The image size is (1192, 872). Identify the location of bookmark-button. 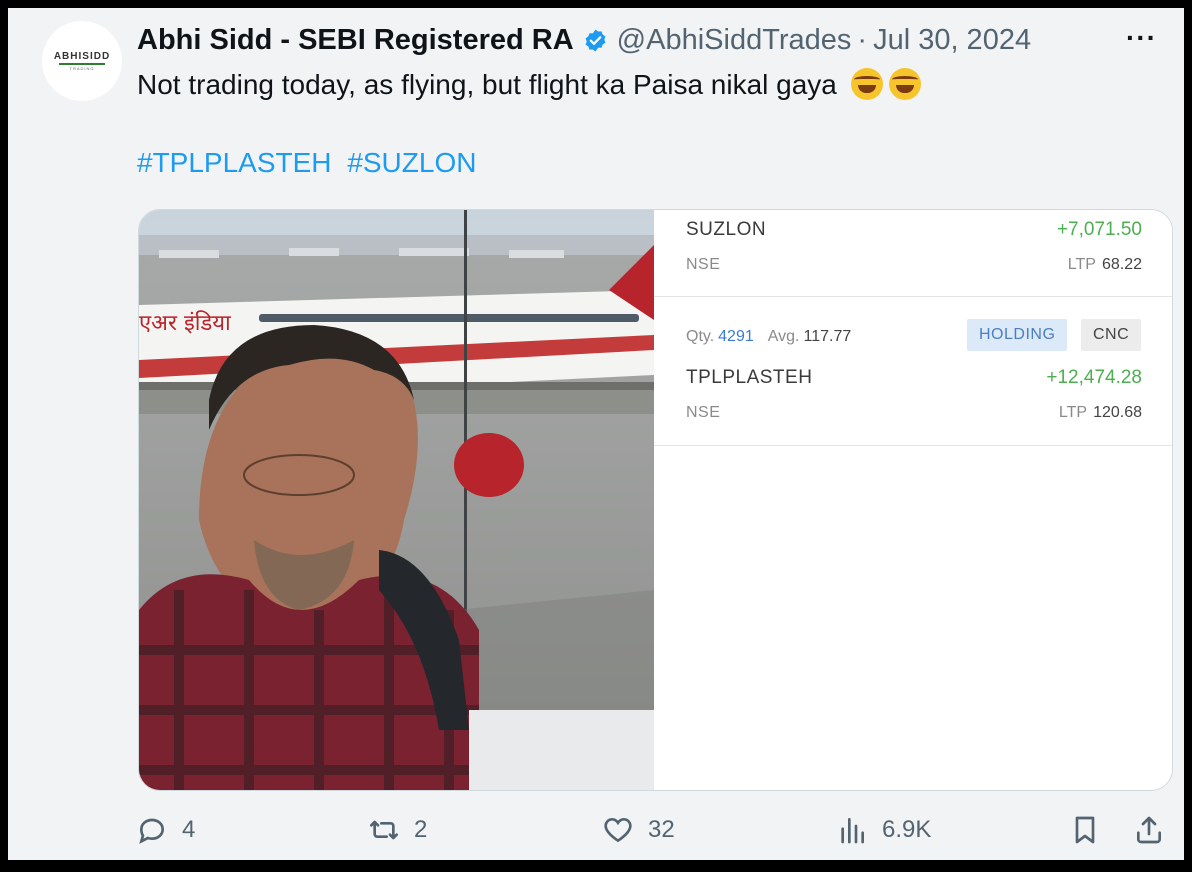
(1085, 830).